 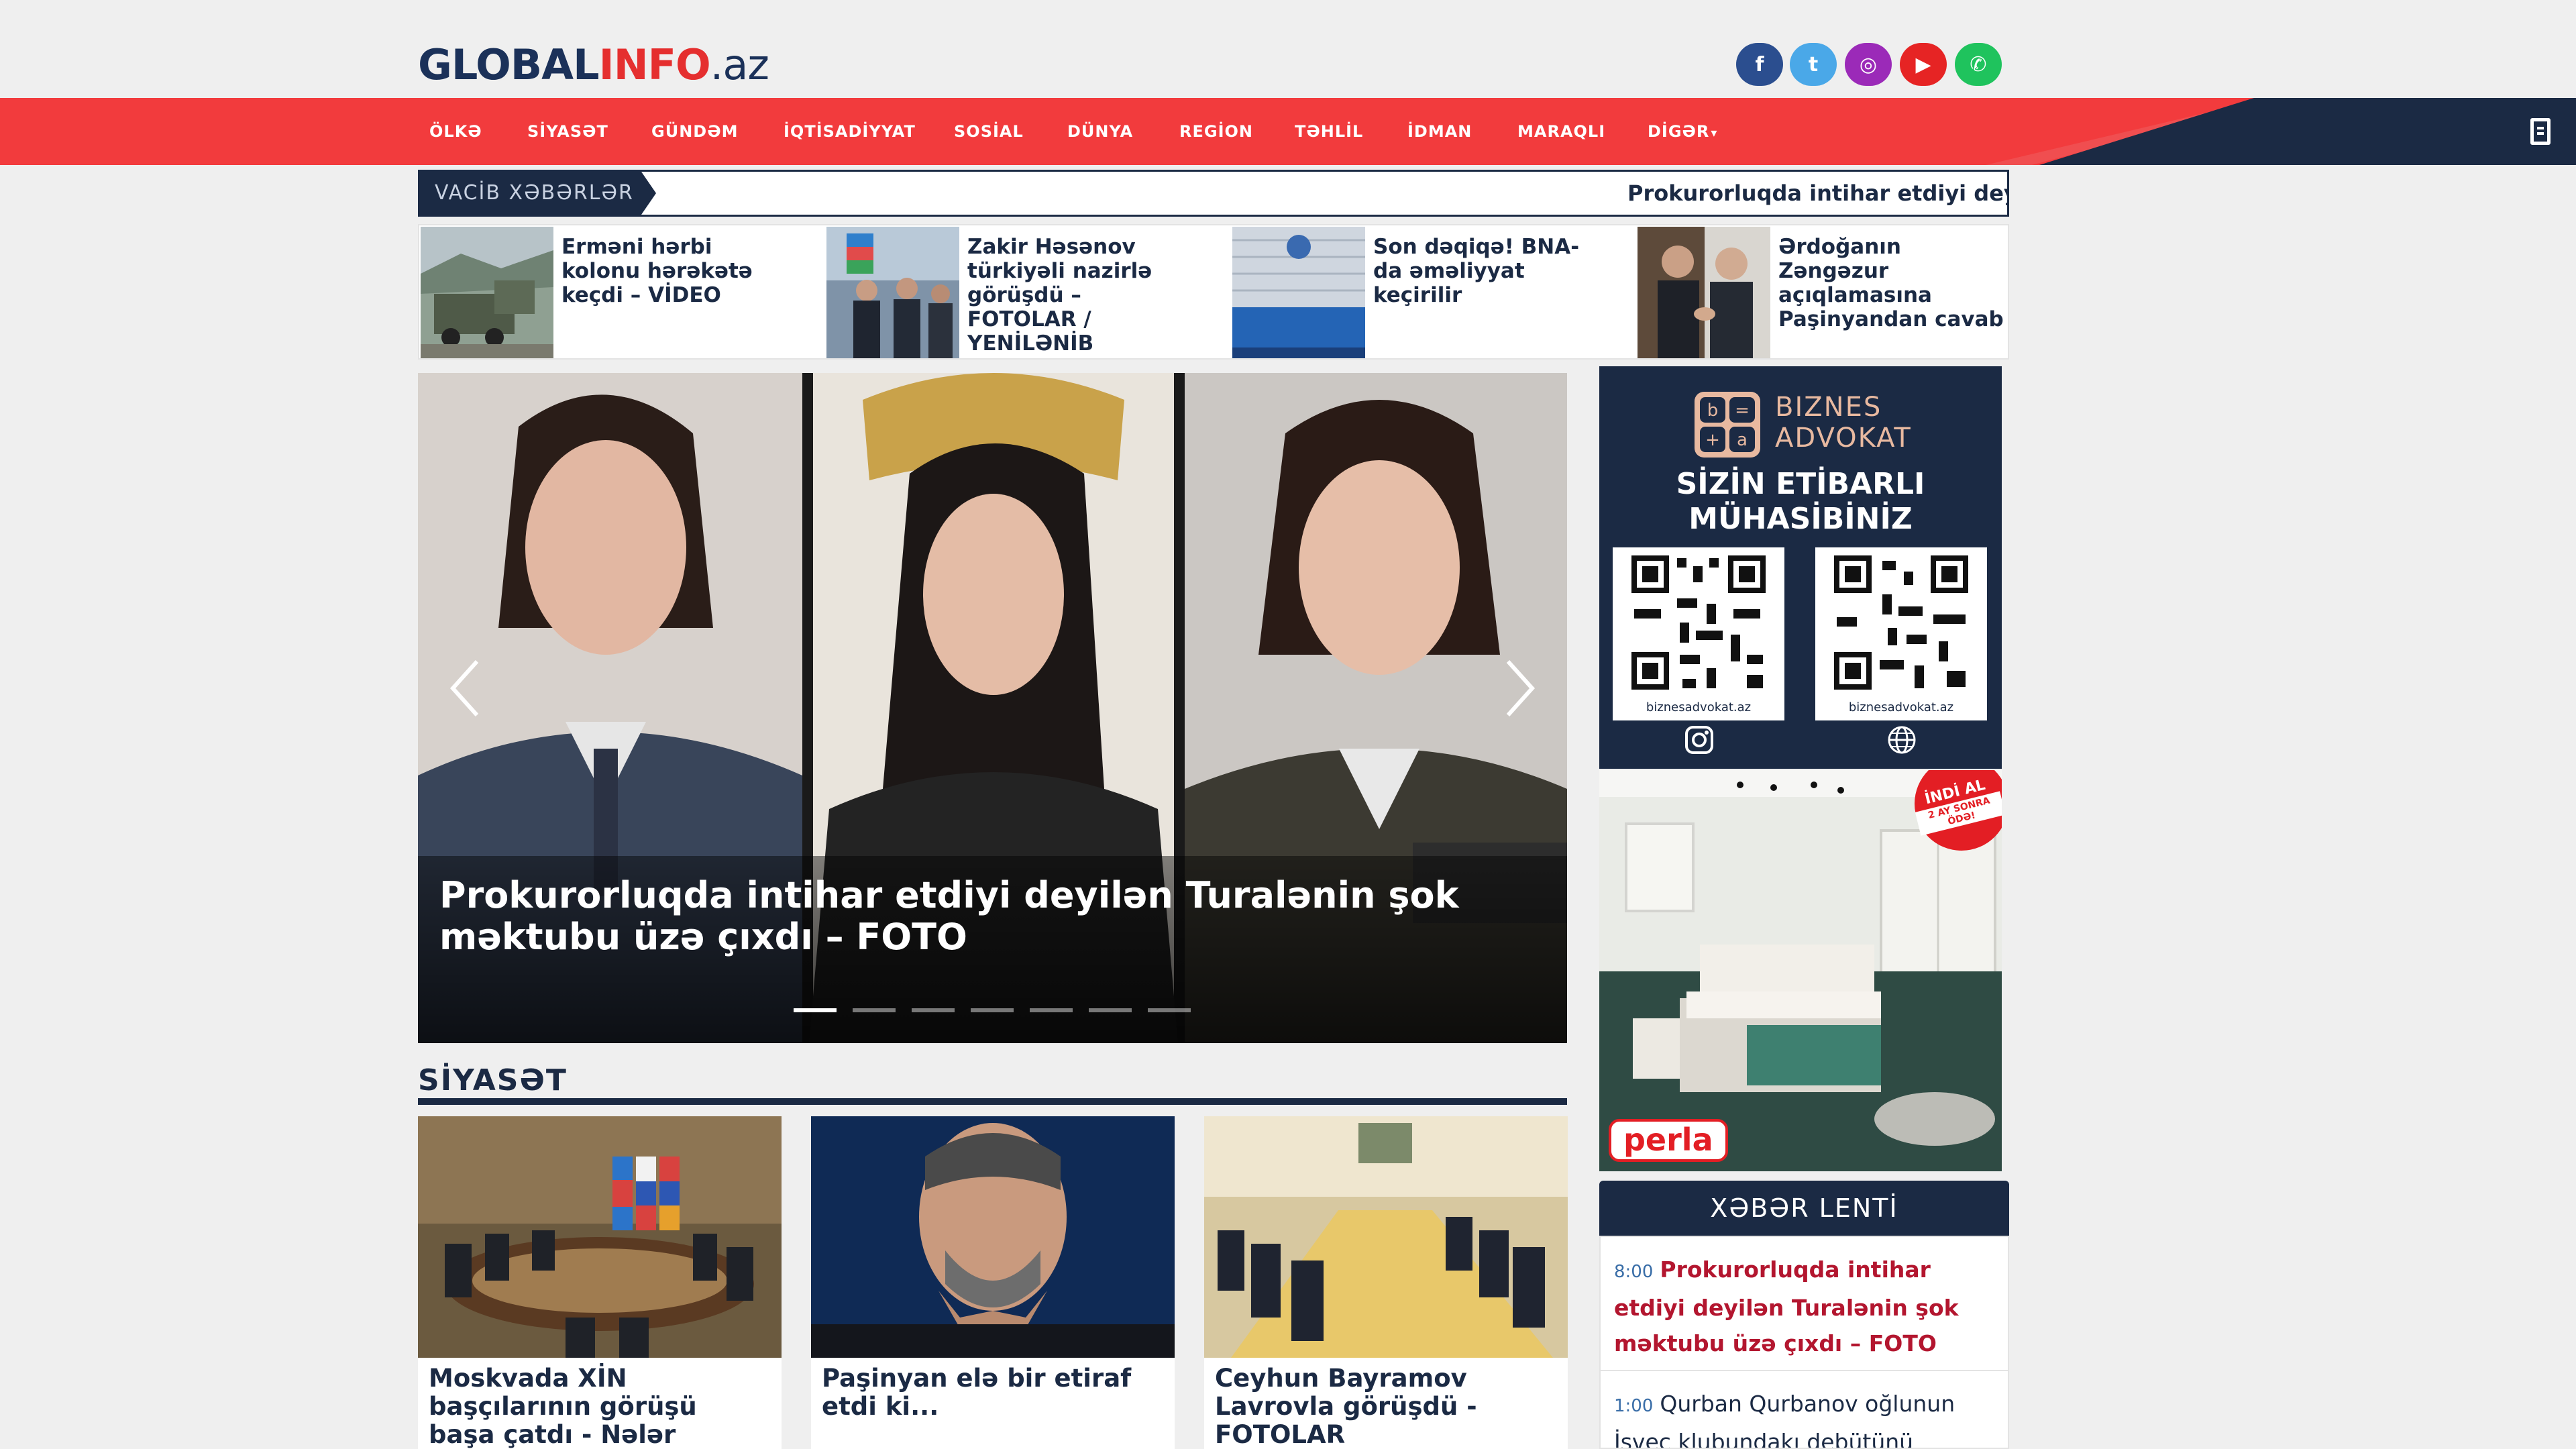 What do you see at coordinates (648, 193) in the screenshot?
I see `breaking-label-arrow` at bounding box center [648, 193].